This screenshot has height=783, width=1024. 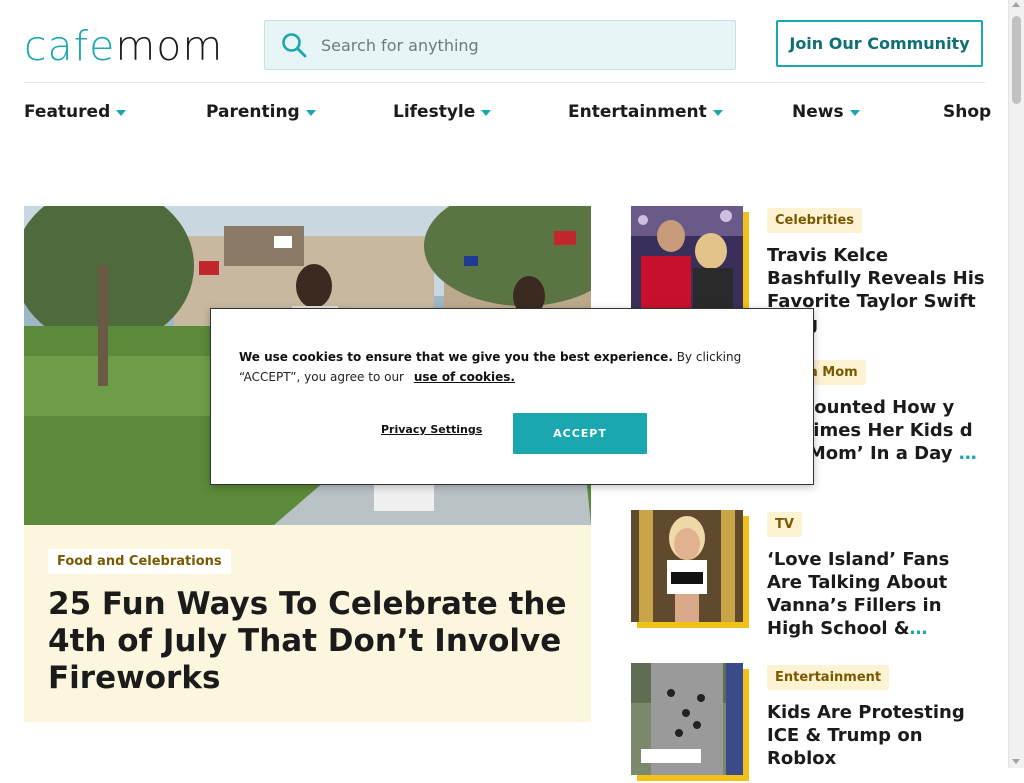 I want to click on accept-cookies-button: ACCEPT, so click(x=580, y=433).